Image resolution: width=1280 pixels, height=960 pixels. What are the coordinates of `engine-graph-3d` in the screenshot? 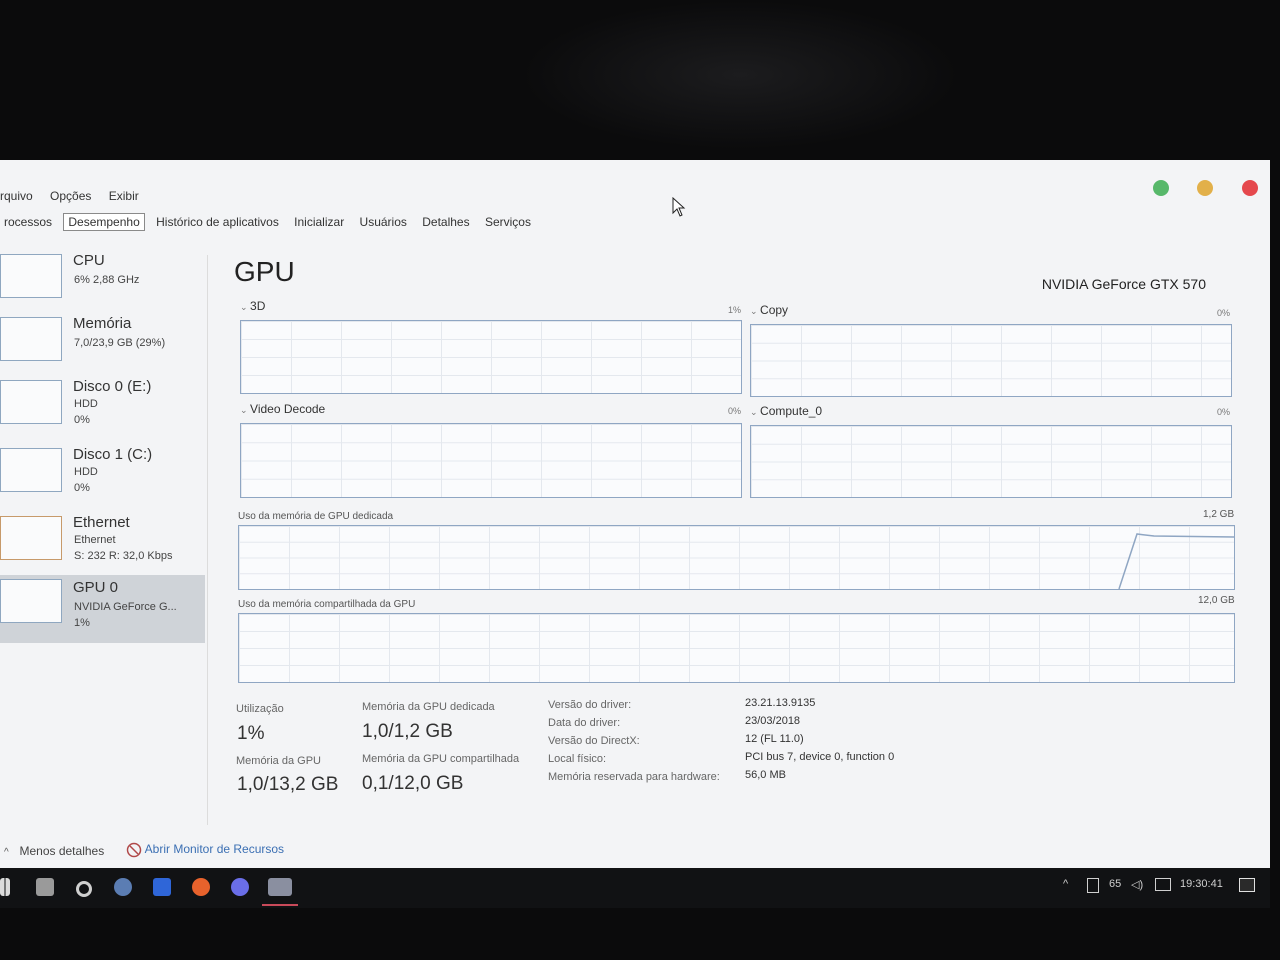 It's located at (491, 357).